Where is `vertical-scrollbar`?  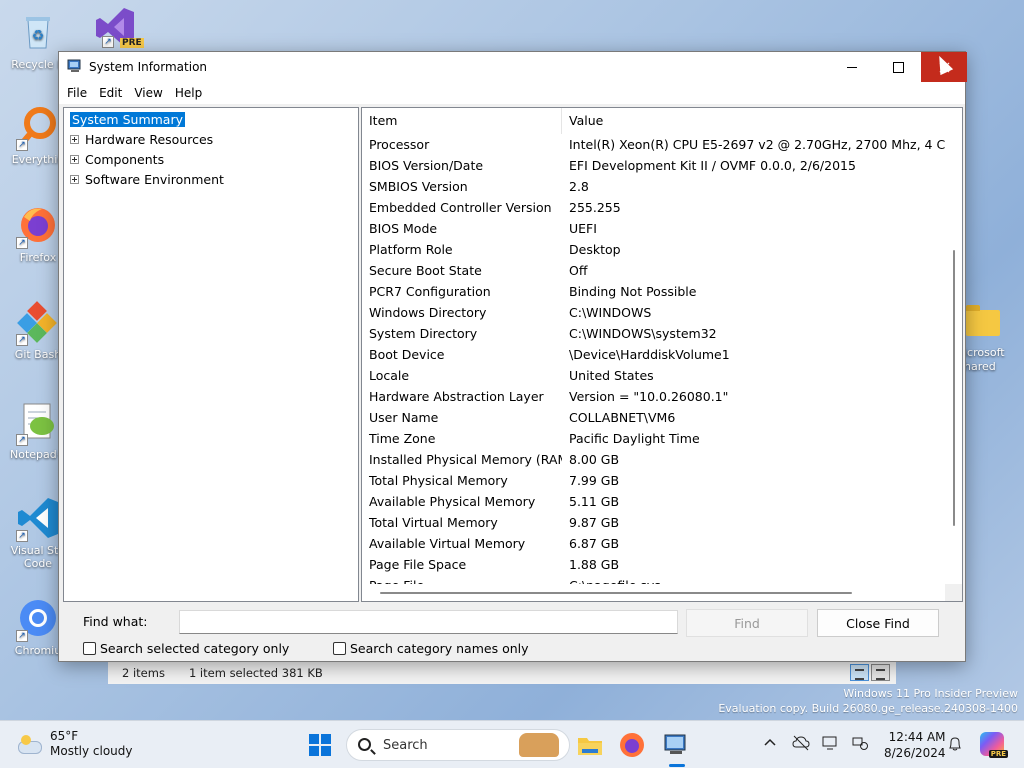 vertical-scrollbar is located at coordinates (953, 347).